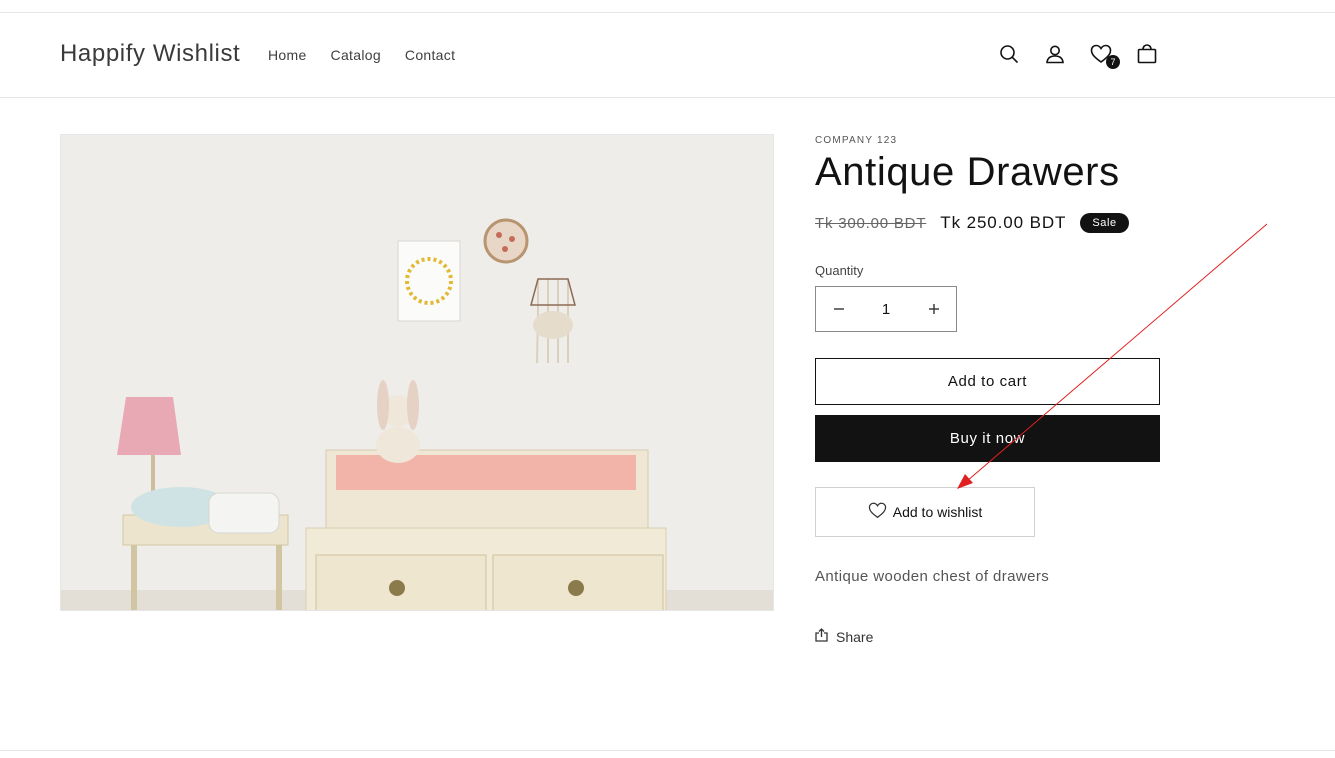 Image resolution: width=1335 pixels, height=758 pixels. What do you see at coordinates (932, 576) in the screenshot?
I see `product-description: Antique wooden chest of drawers` at bounding box center [932, 576].